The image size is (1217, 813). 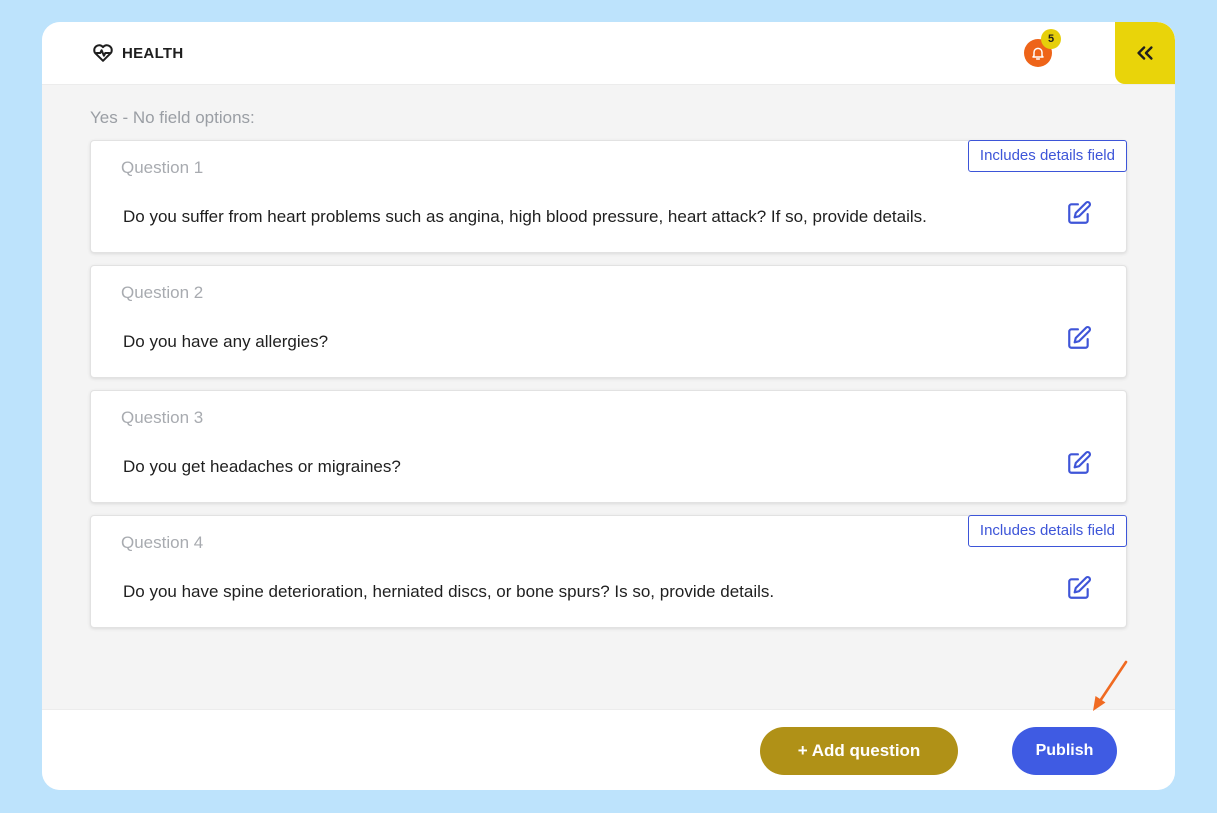 I want to click on question-label: Question 1, so click(x=162, y=167).